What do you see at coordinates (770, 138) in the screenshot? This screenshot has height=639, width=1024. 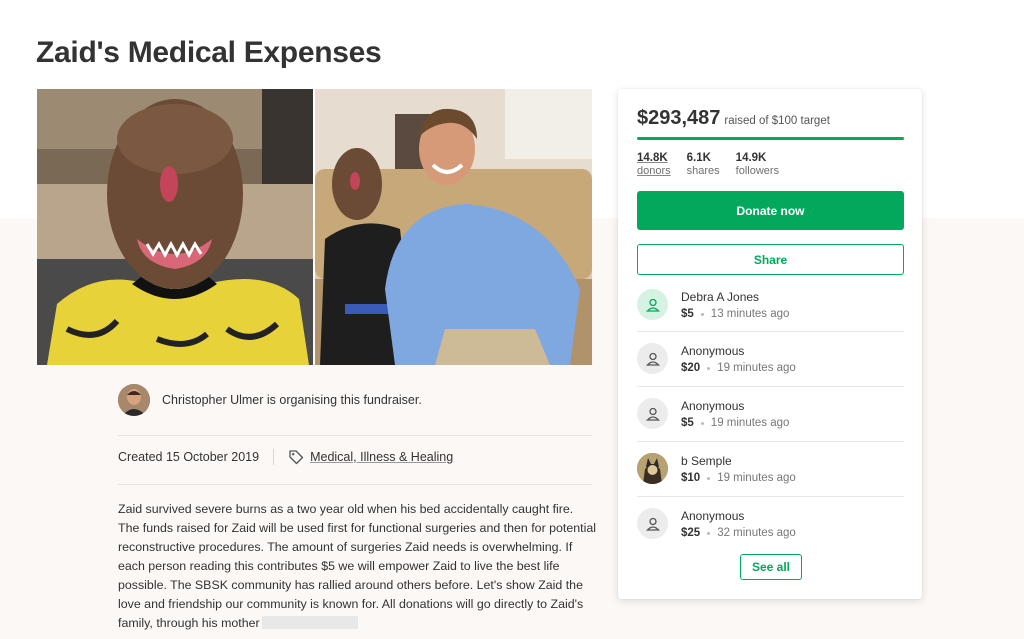 I see `progress-bar` at bounding box center [770, 138].